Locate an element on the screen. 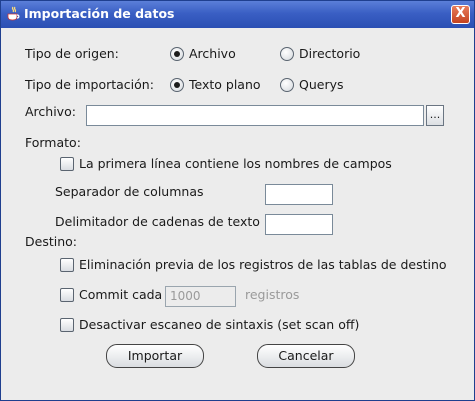  origin-archivo-radio is located at coordinates (177, 54).